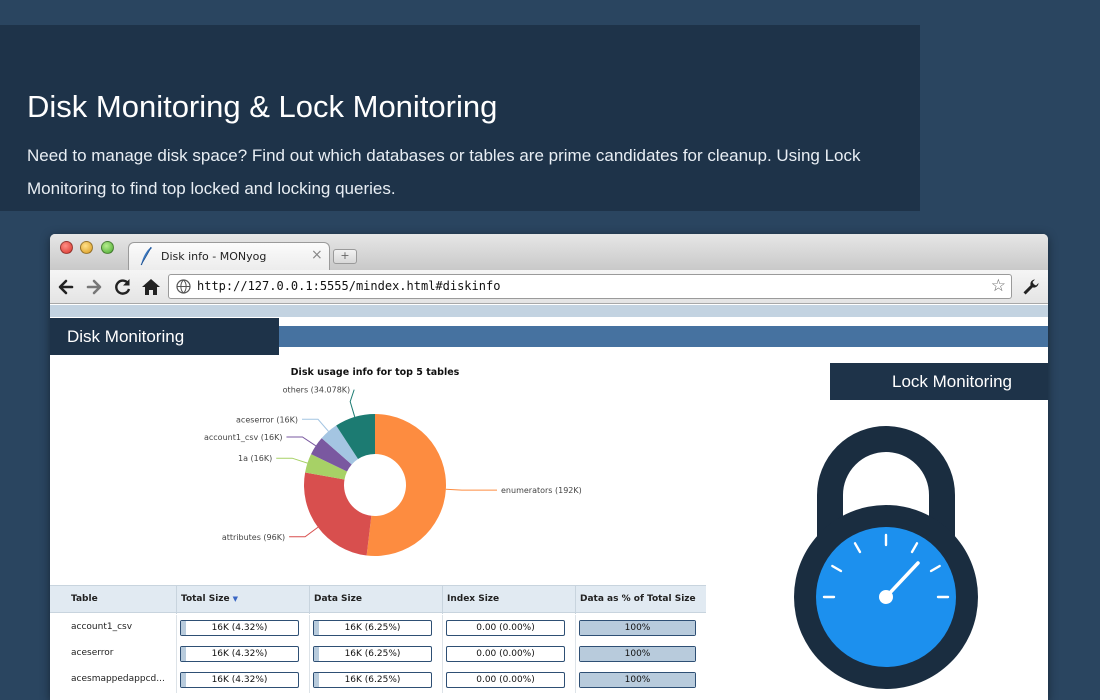 This screenshot has height=700, width=1100. Describe the element at coordinates (998, 286) in the screenshot. I see `star-icon: ☆` at that location.